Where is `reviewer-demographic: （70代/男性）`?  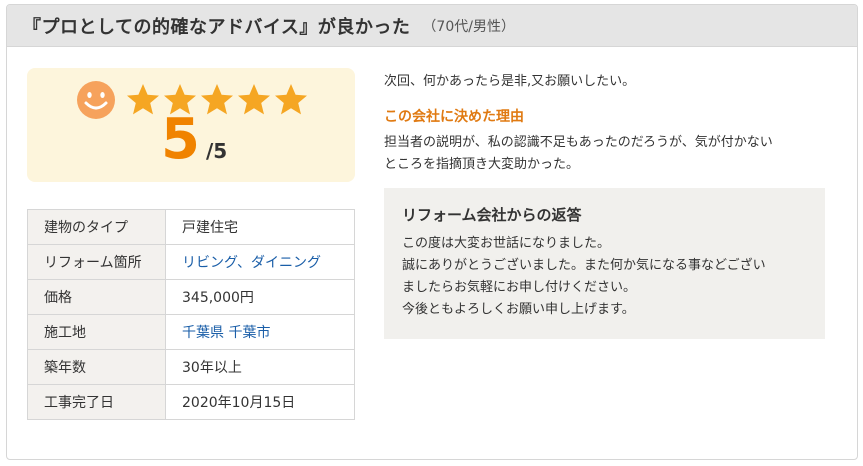 reviewer-demographic: （70代/男性） is located at coordinates (468, 26).